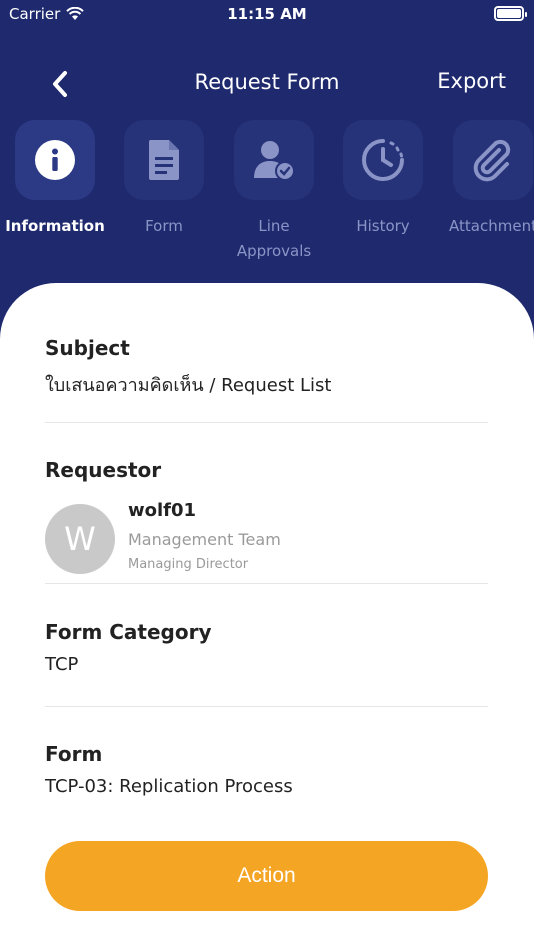  Describe the element at coordinates (55, 226) in the screenshot. I see `tab-label: Information` at that location.